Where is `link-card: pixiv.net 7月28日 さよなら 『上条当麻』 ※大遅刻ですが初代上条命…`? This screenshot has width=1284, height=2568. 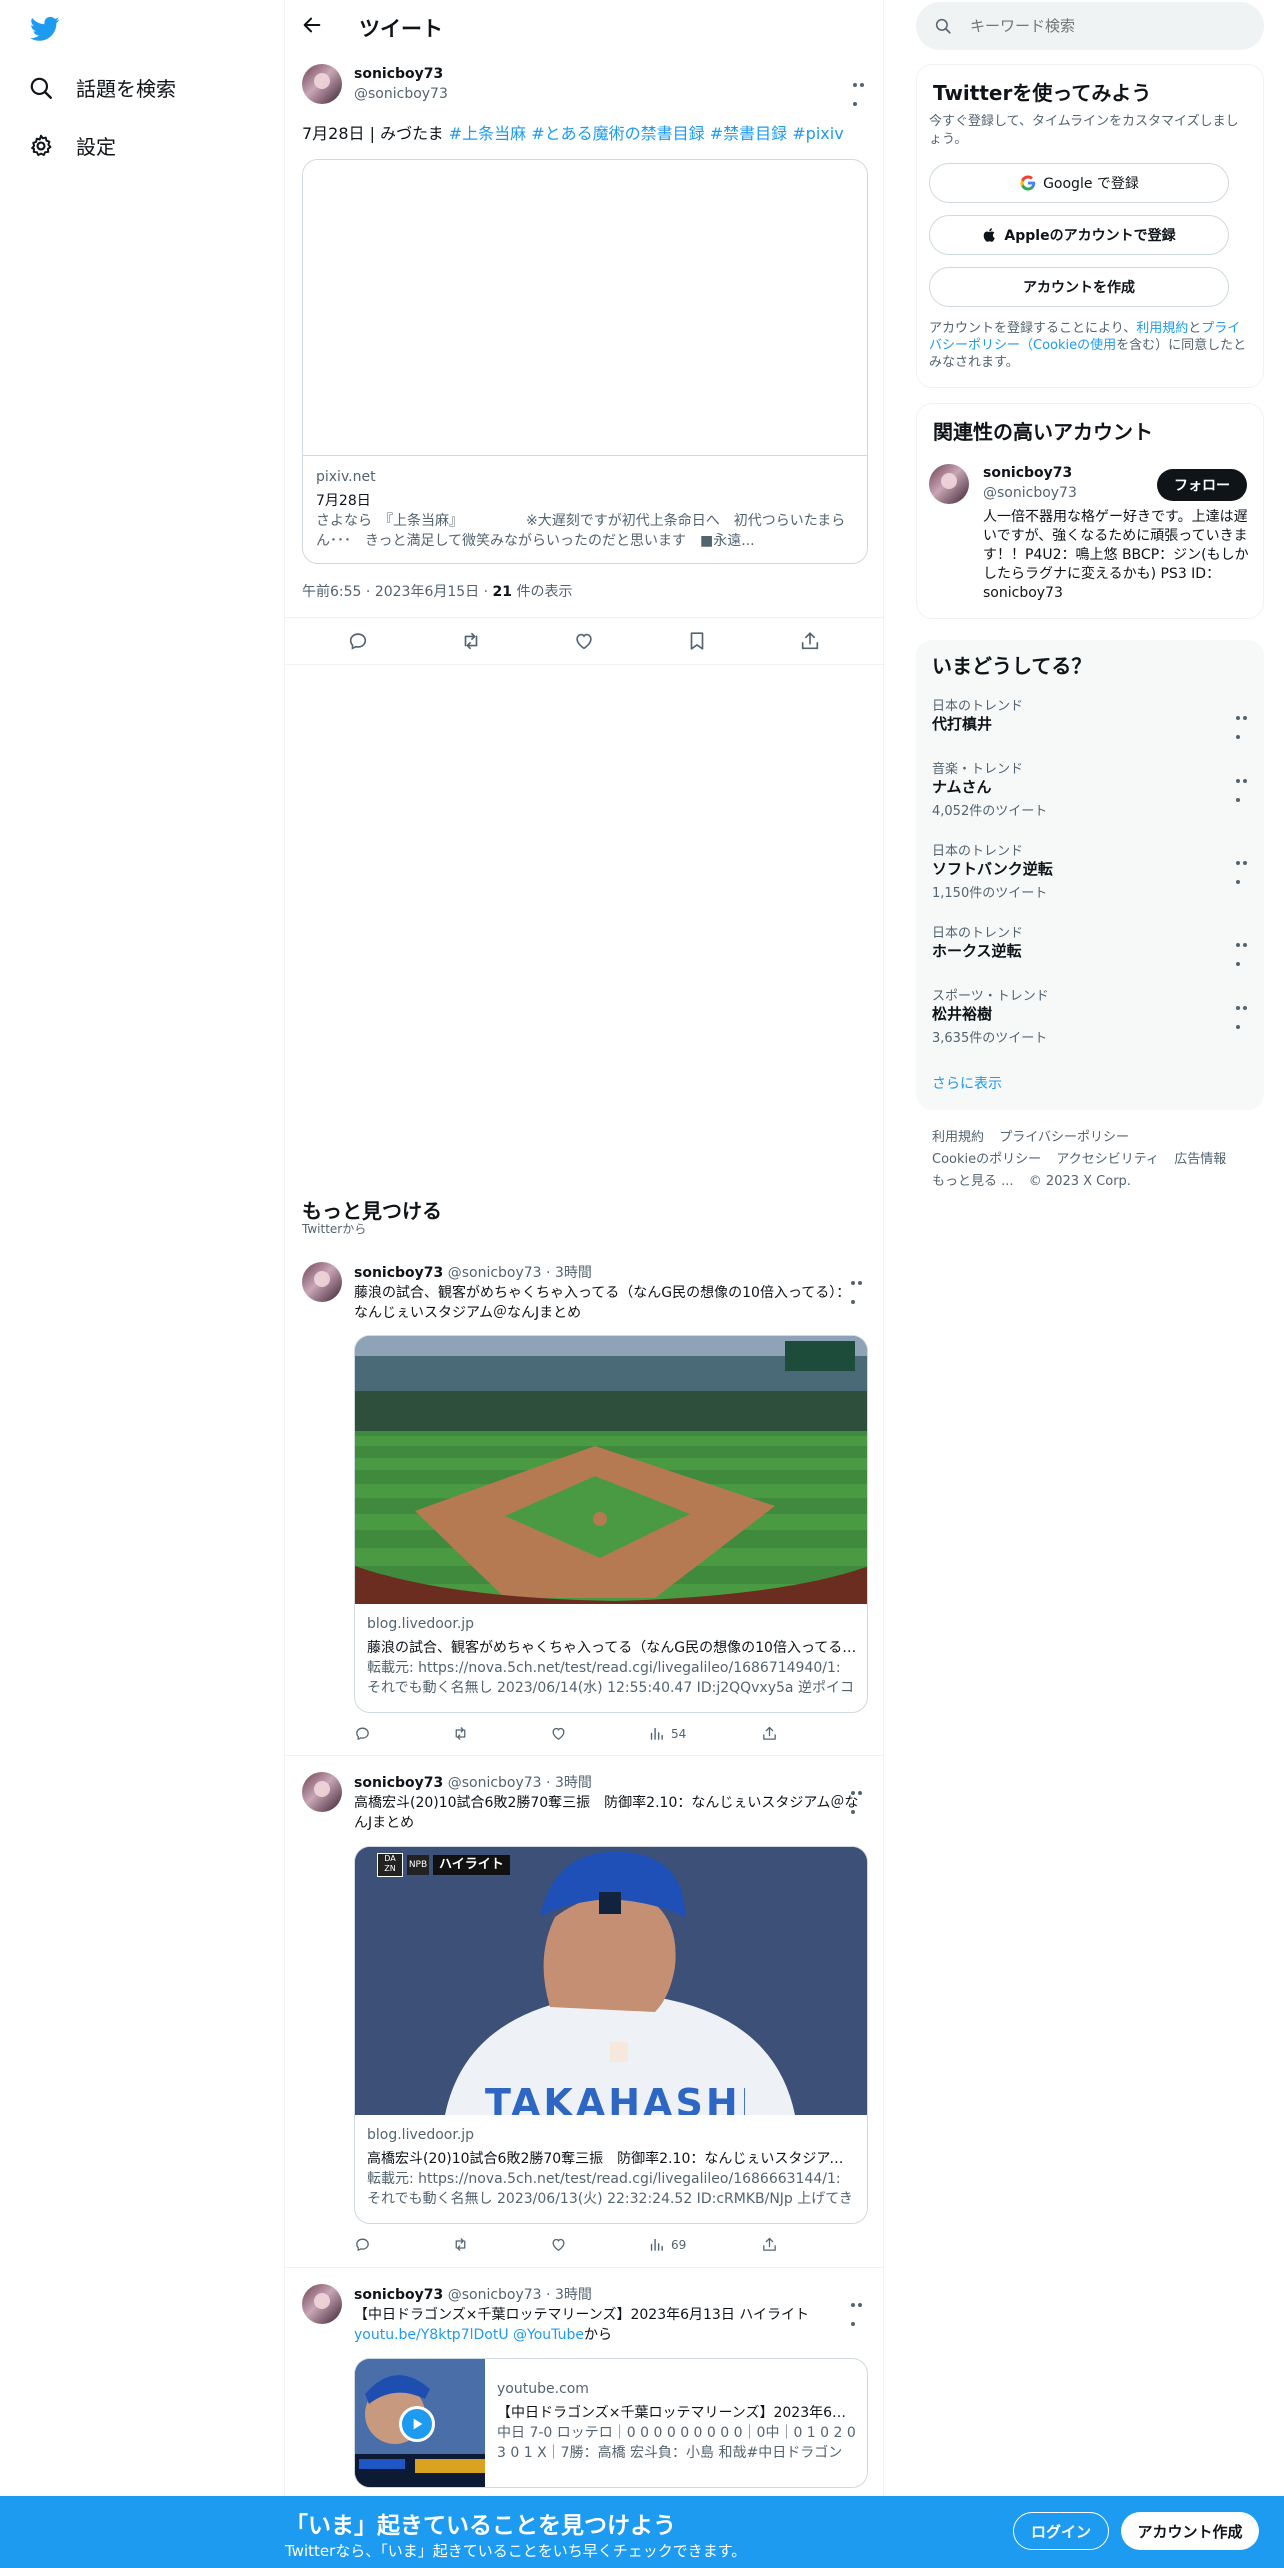
link-card: pixiv.net 7月28日 さよなら 『上条当麻』 ※大遅刻ですが初代上条命… is located at coordinates (585, 361).